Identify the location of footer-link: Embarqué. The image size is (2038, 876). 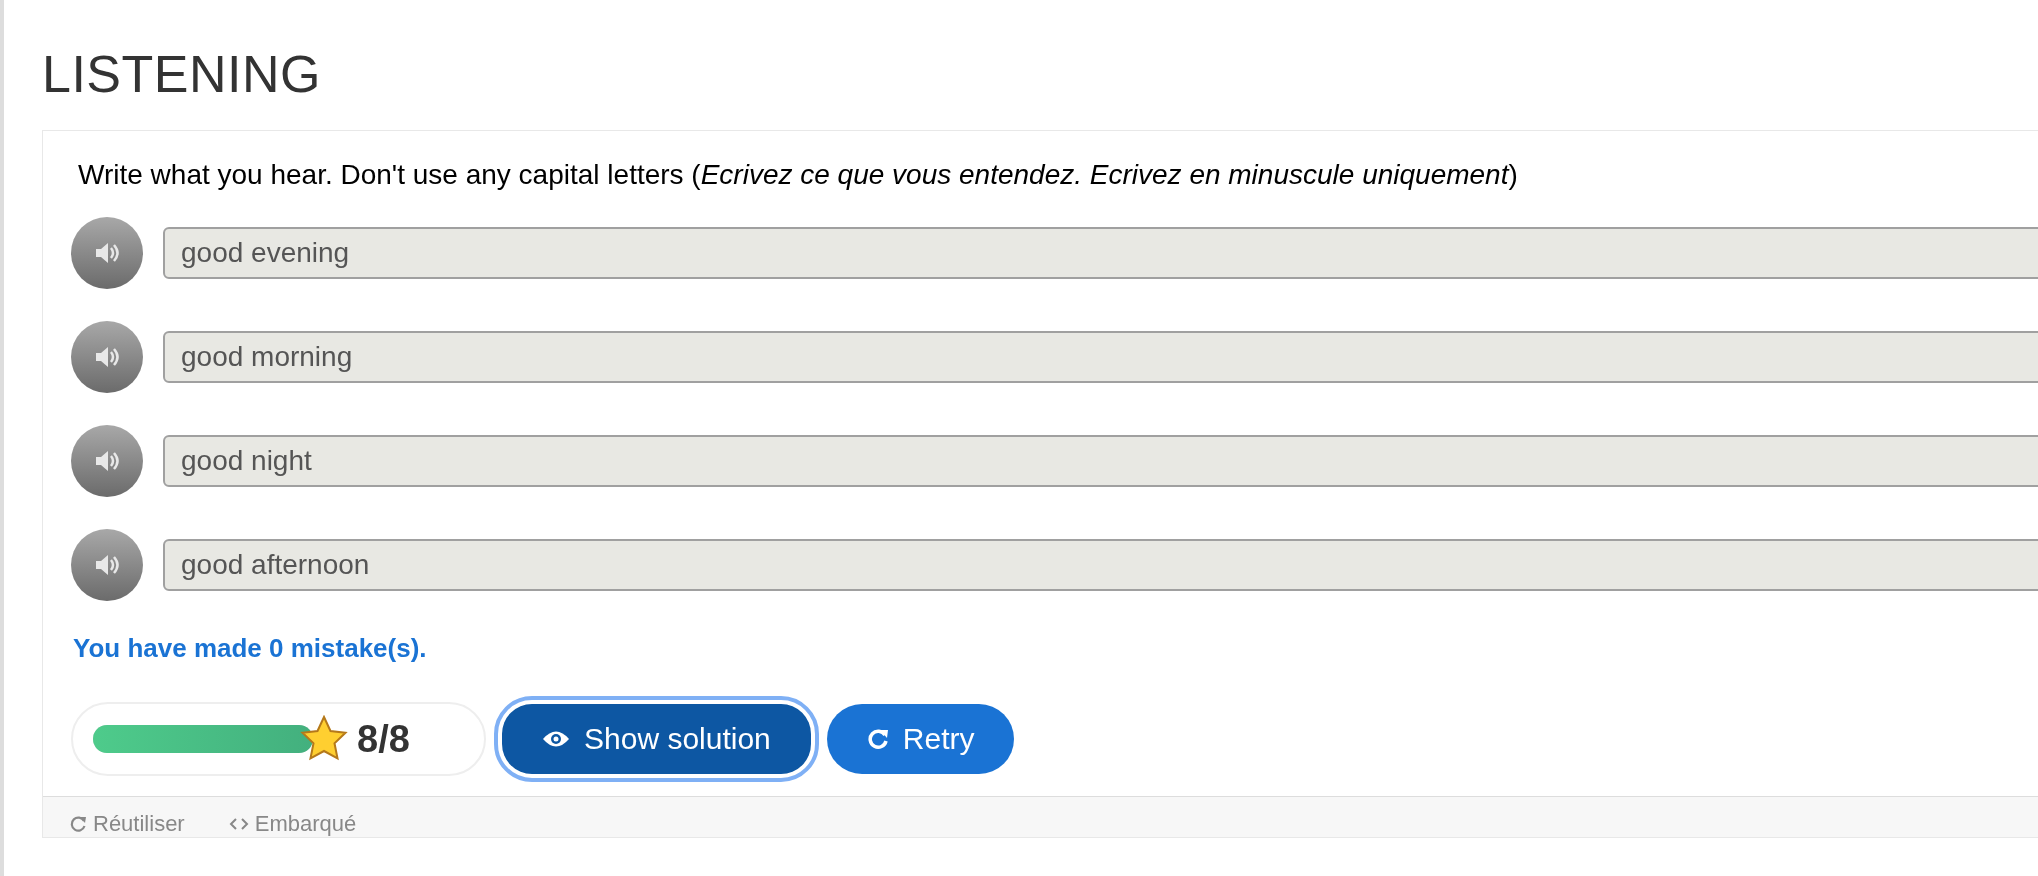
(292, 824).